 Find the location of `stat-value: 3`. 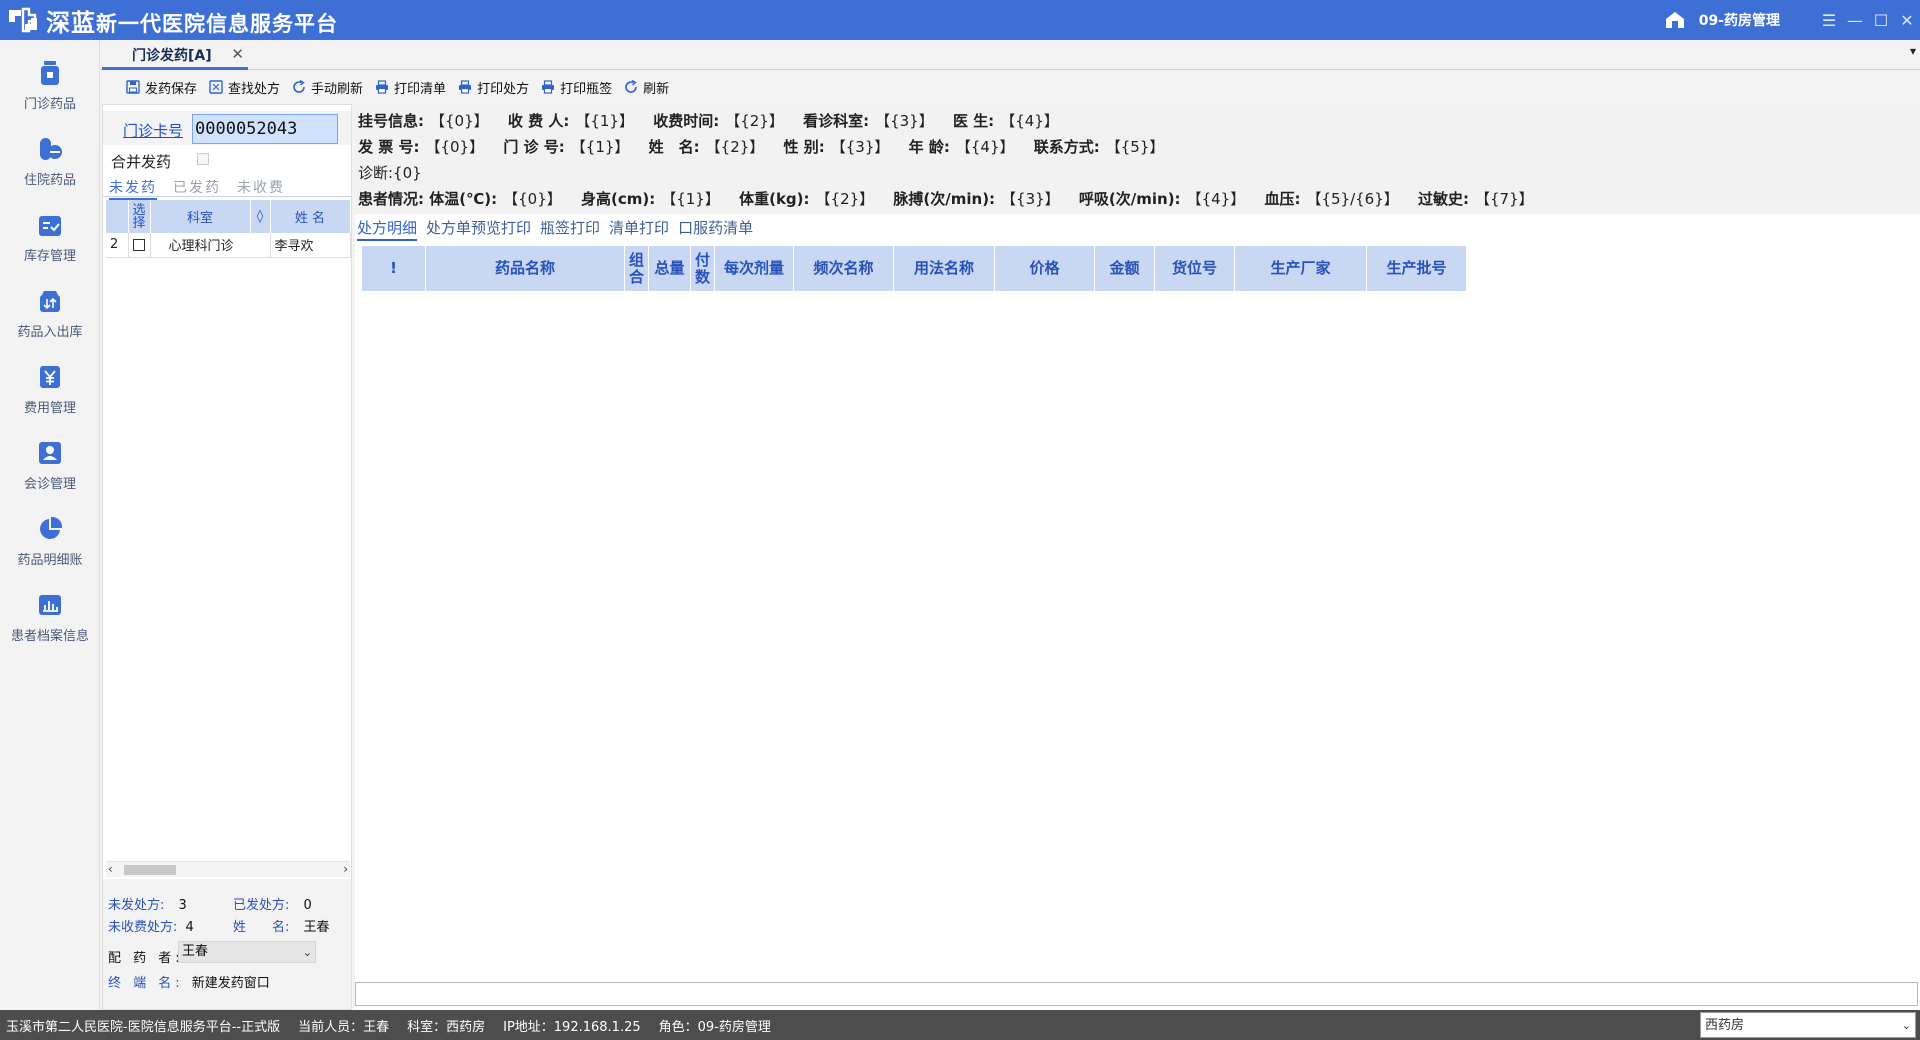

stat-value: 3 is located at coordinates (182, 905).